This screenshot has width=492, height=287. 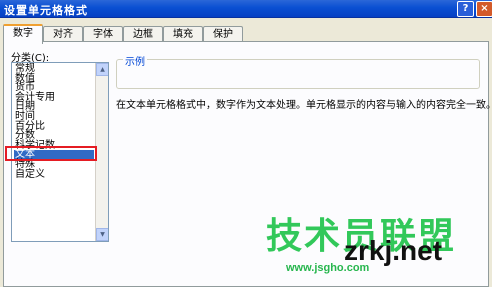 What do you see at coordinates (54, 174) in the screenshot?
I see `category-item-custom: 自定义` at bounding box center [54, 174].